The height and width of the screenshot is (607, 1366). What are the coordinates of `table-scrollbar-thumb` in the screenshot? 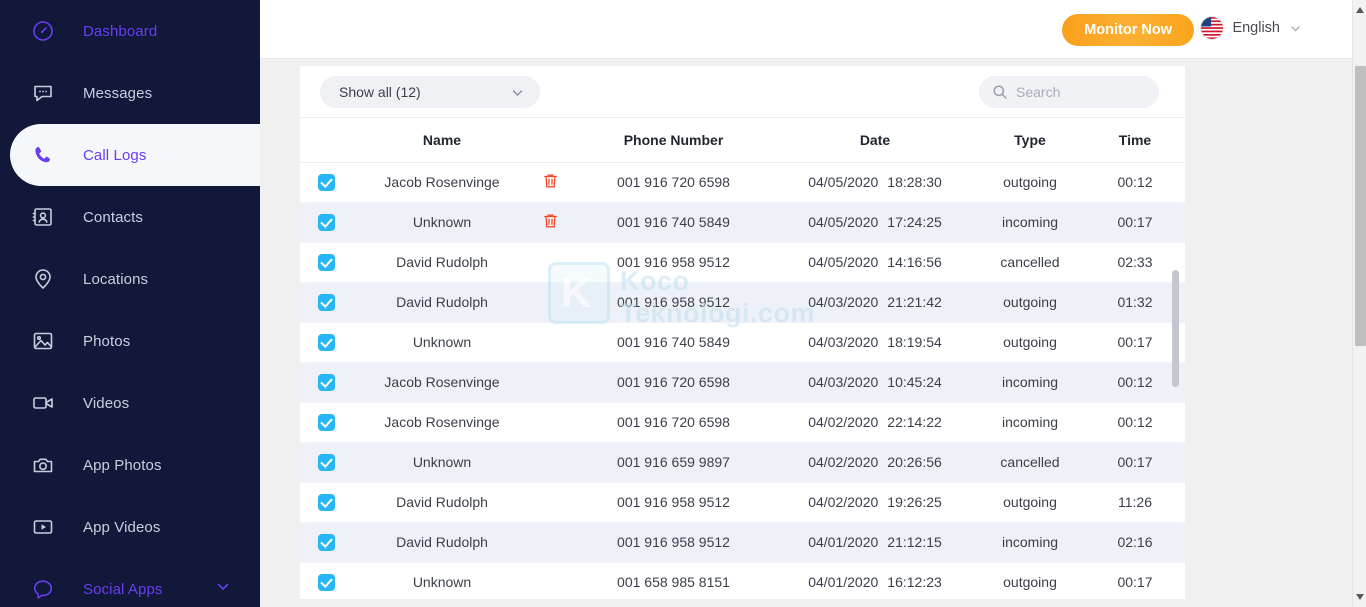 It's located at (1175, 328).